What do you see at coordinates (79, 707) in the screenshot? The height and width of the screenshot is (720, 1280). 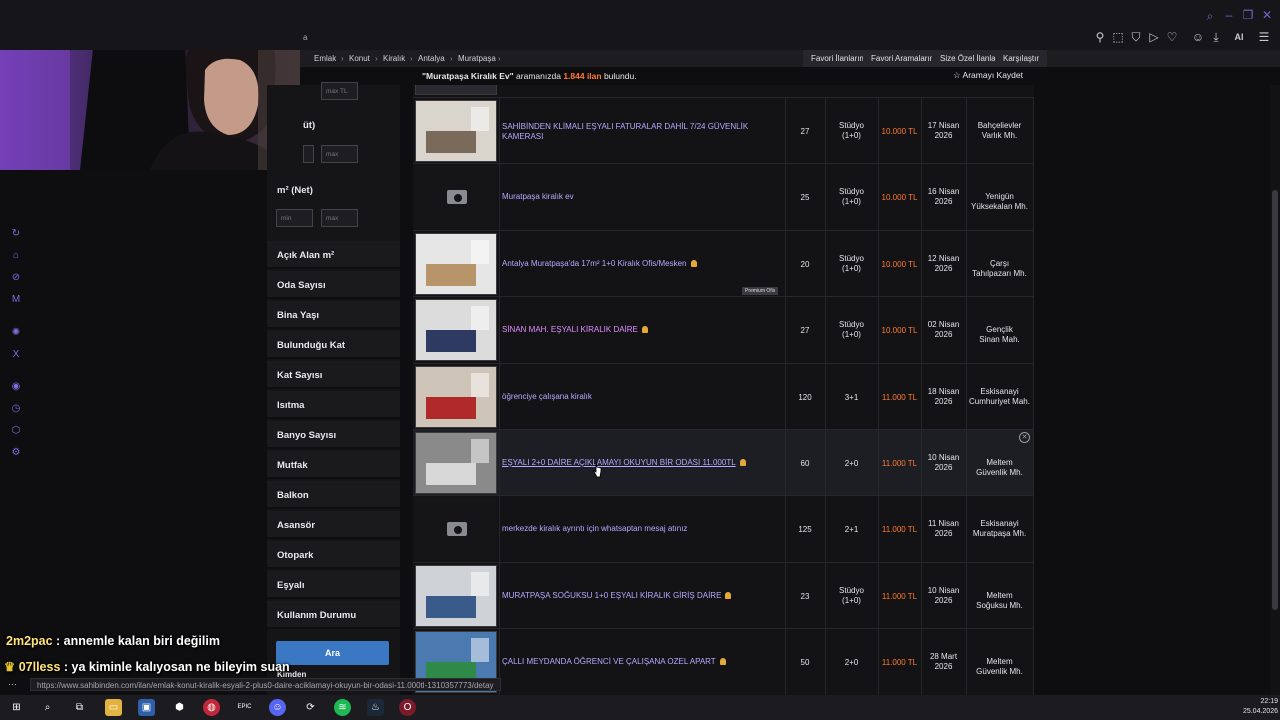 I see `task-view-icon: ⧉` at bounding box center [79, 707].